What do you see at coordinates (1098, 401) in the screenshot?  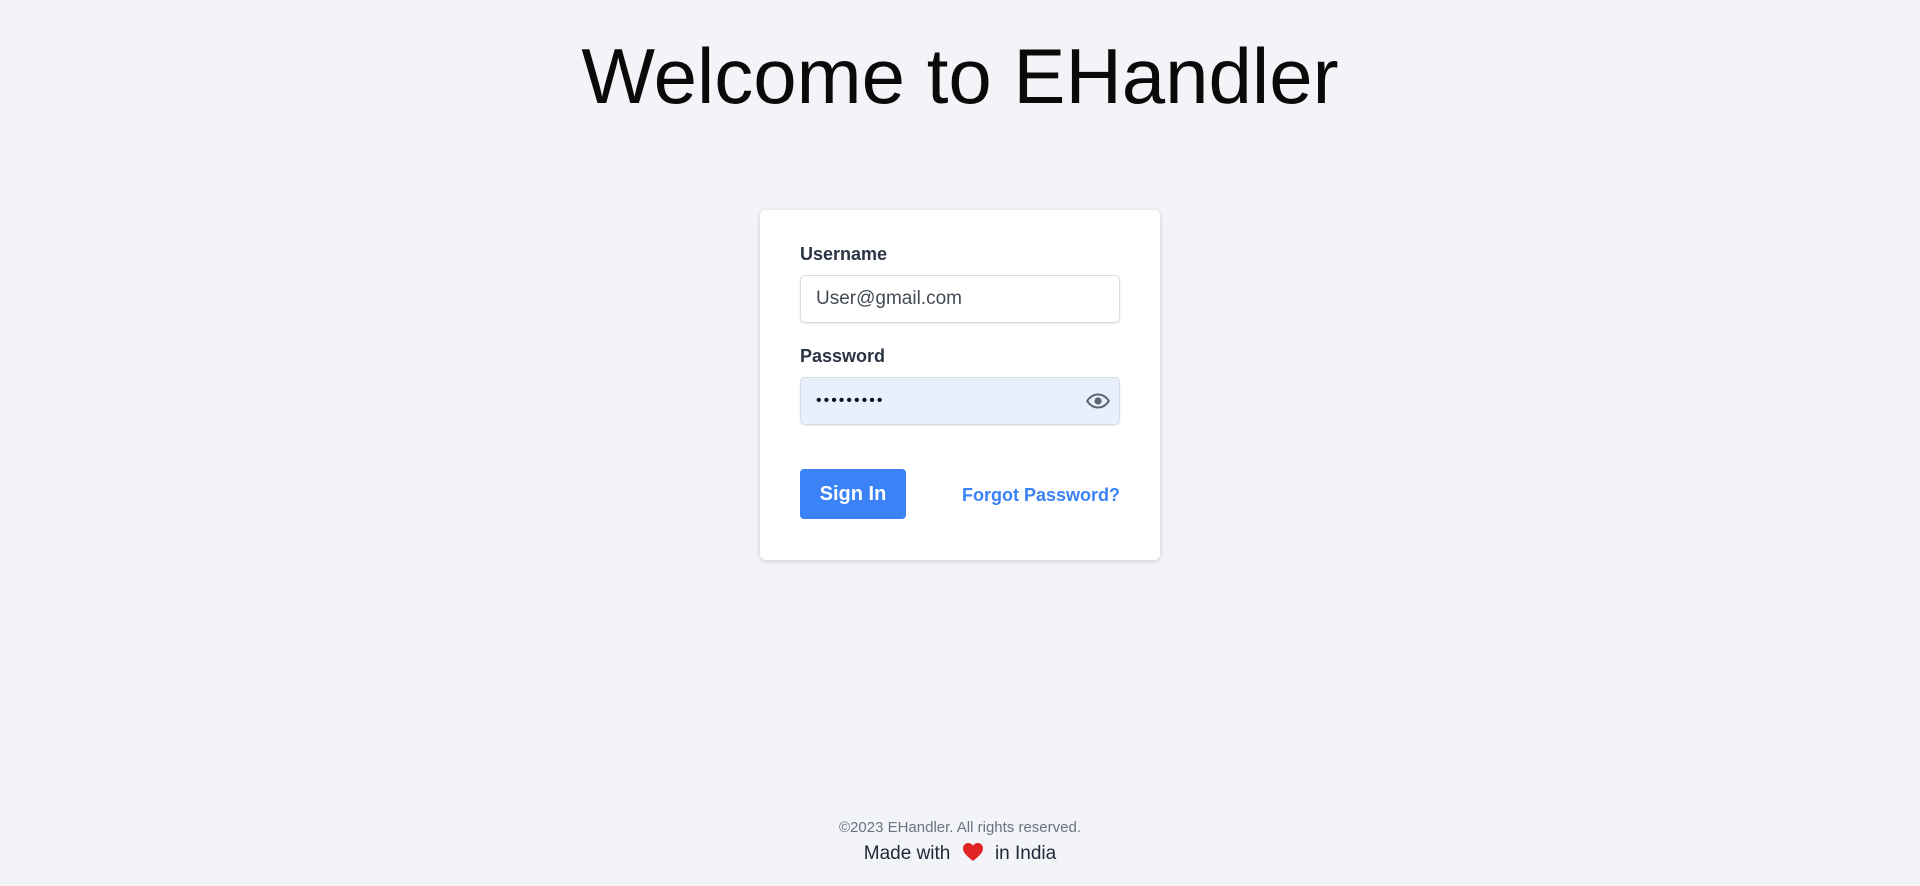 I see `eye-icon` at bounding box center [1098, 401].